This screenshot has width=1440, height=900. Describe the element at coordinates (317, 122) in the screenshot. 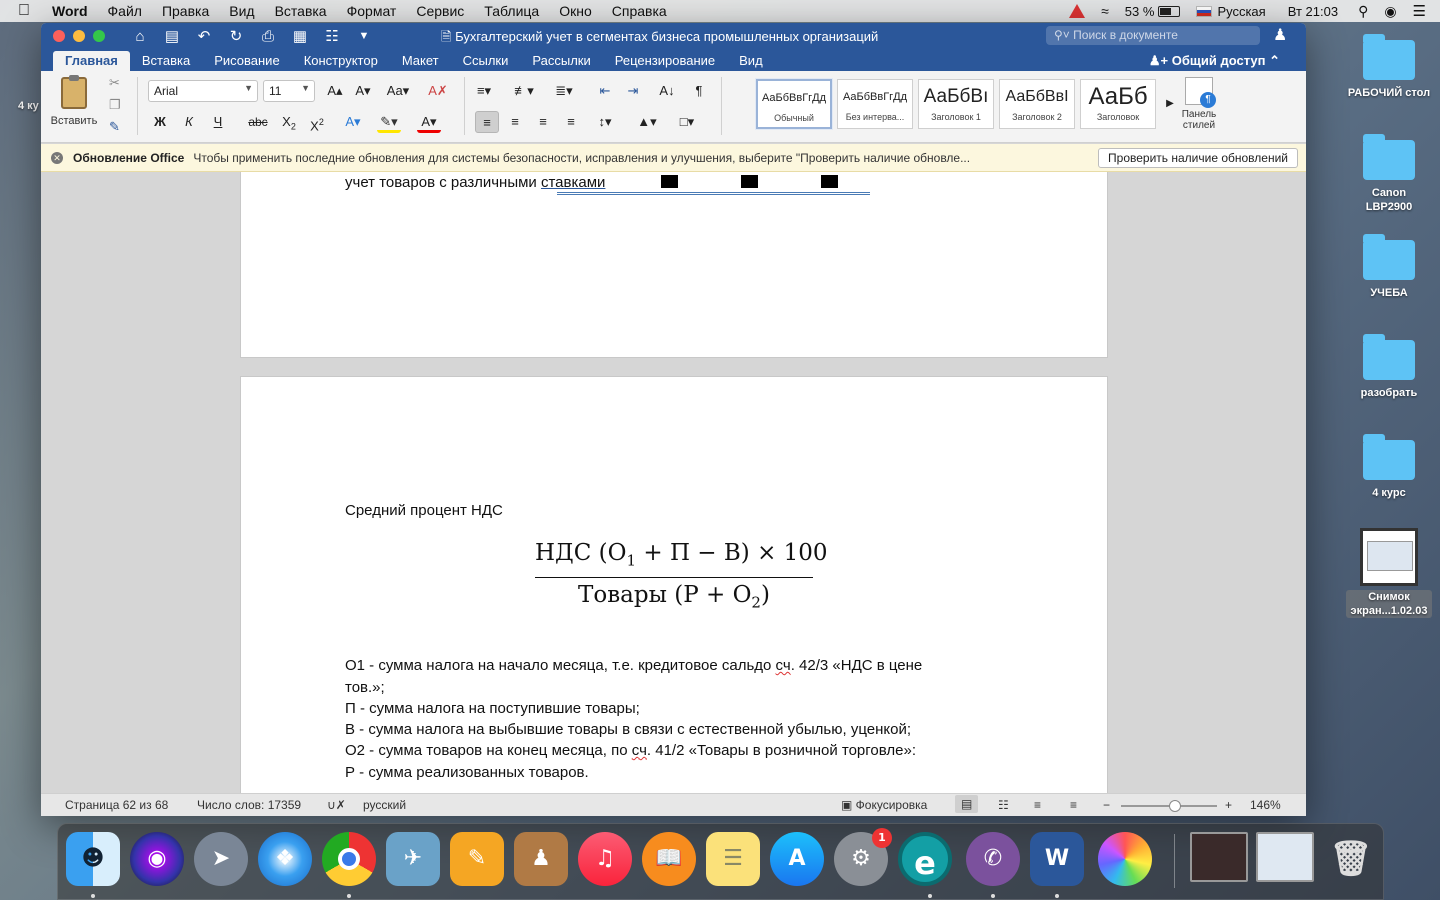

I see `superscript-button: X2` at that location.